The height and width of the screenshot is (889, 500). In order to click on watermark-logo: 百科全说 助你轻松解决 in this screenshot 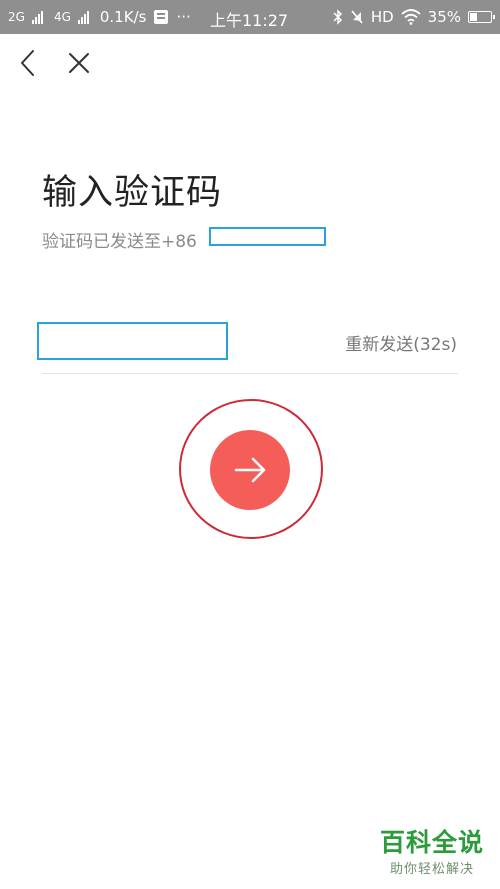, I will do `click(432, 852)`.